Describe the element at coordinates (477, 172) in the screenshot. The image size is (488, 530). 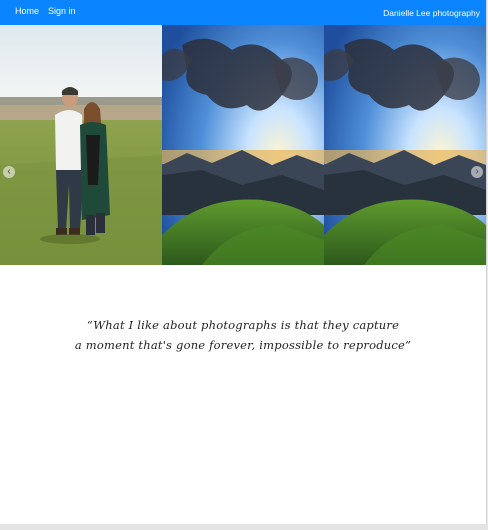
I see `carousel-next-icon: ›` at that location.